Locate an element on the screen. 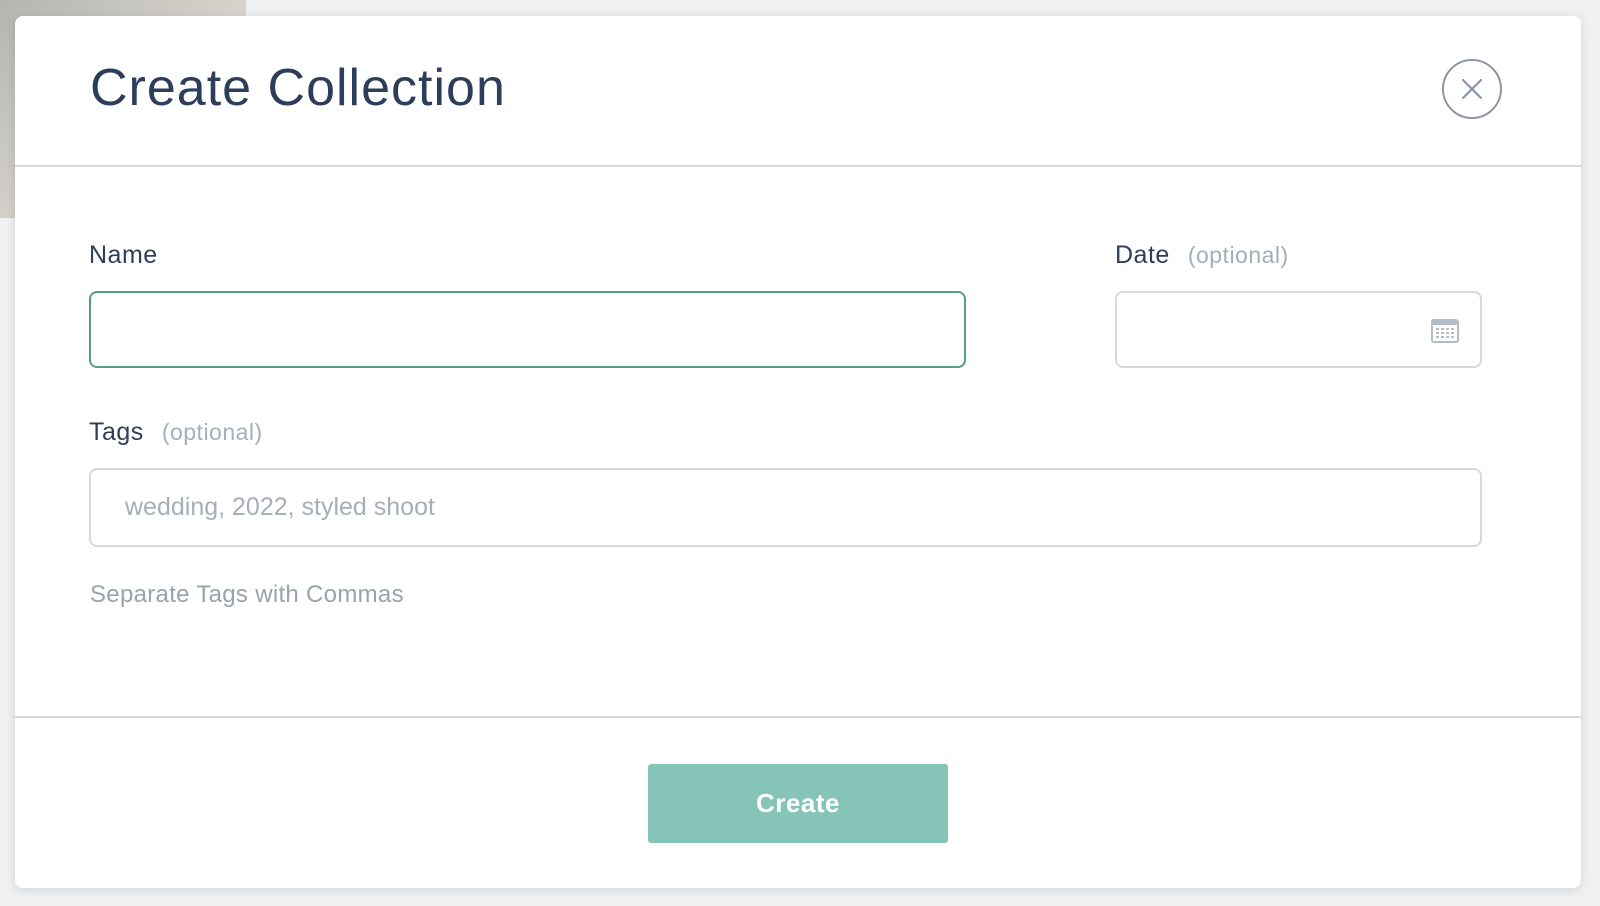 Image resolution: width=1600 pixels, height=906 pixels. date-field is located at coordinates (1298, 329).